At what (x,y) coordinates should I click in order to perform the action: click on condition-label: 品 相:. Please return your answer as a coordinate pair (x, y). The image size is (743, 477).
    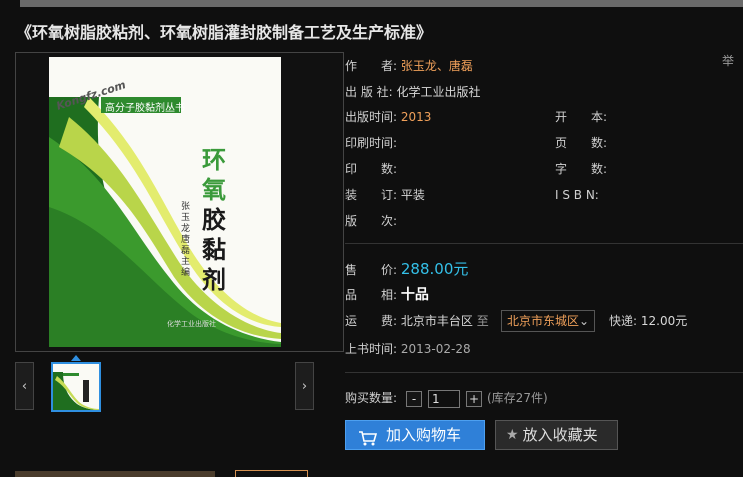
    Looking at the image, I should click on (371, 295).